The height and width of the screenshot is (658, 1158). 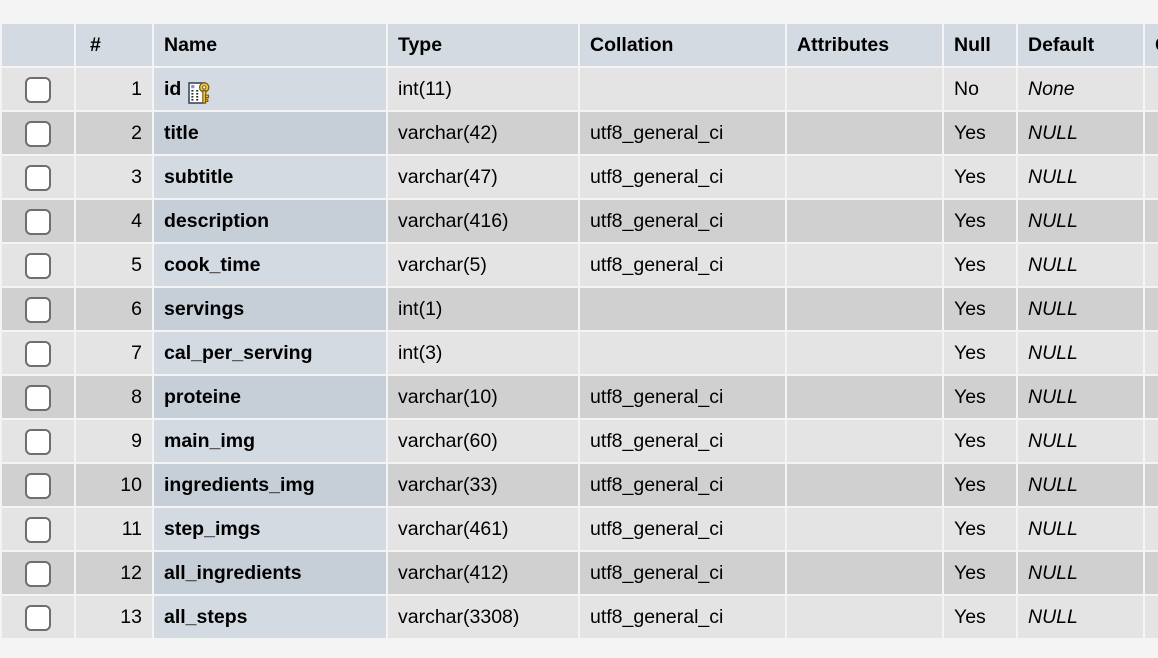 What do you see at coordinates (483, 45) in the screenshot?
I see `header-type: Type` at bounding box center [483, 45].